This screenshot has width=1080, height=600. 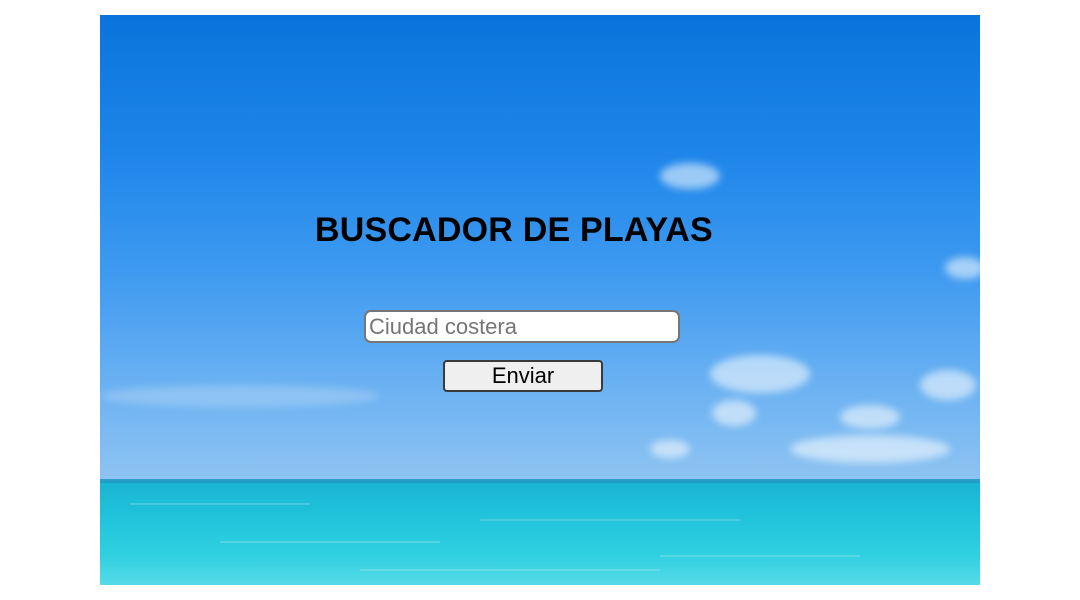 What do you see at coordinates (523, 376) in the screenshot?
I see `submit-button: Enviar` at bounding box center [523, 376].